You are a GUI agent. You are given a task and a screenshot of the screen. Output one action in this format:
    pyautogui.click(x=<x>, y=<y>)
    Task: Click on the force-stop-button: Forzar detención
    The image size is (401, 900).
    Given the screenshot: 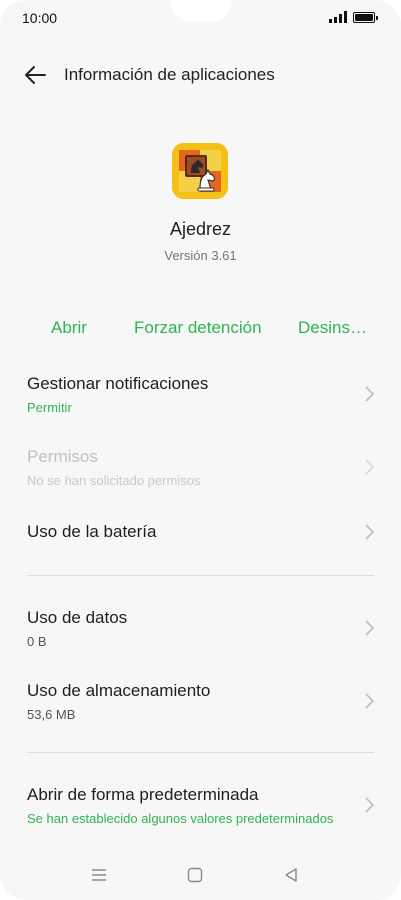 What is the action you would take?
    pyautogui.click(x=198, y=328)
    